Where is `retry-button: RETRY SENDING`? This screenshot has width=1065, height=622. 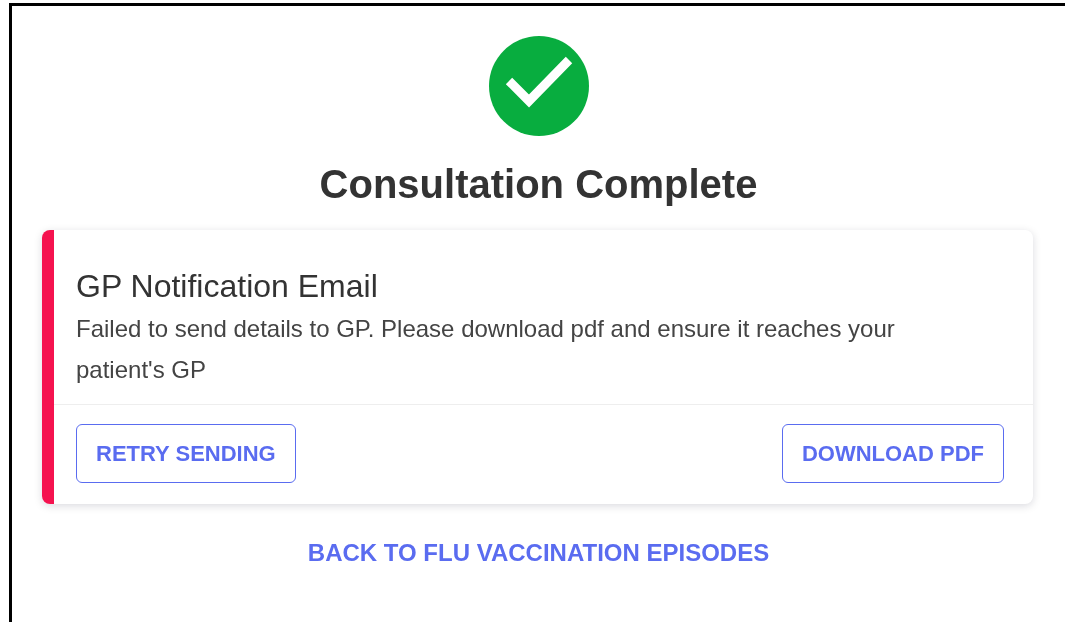
retry-button: RETRY SENDING is located at coordinates (186, 453).